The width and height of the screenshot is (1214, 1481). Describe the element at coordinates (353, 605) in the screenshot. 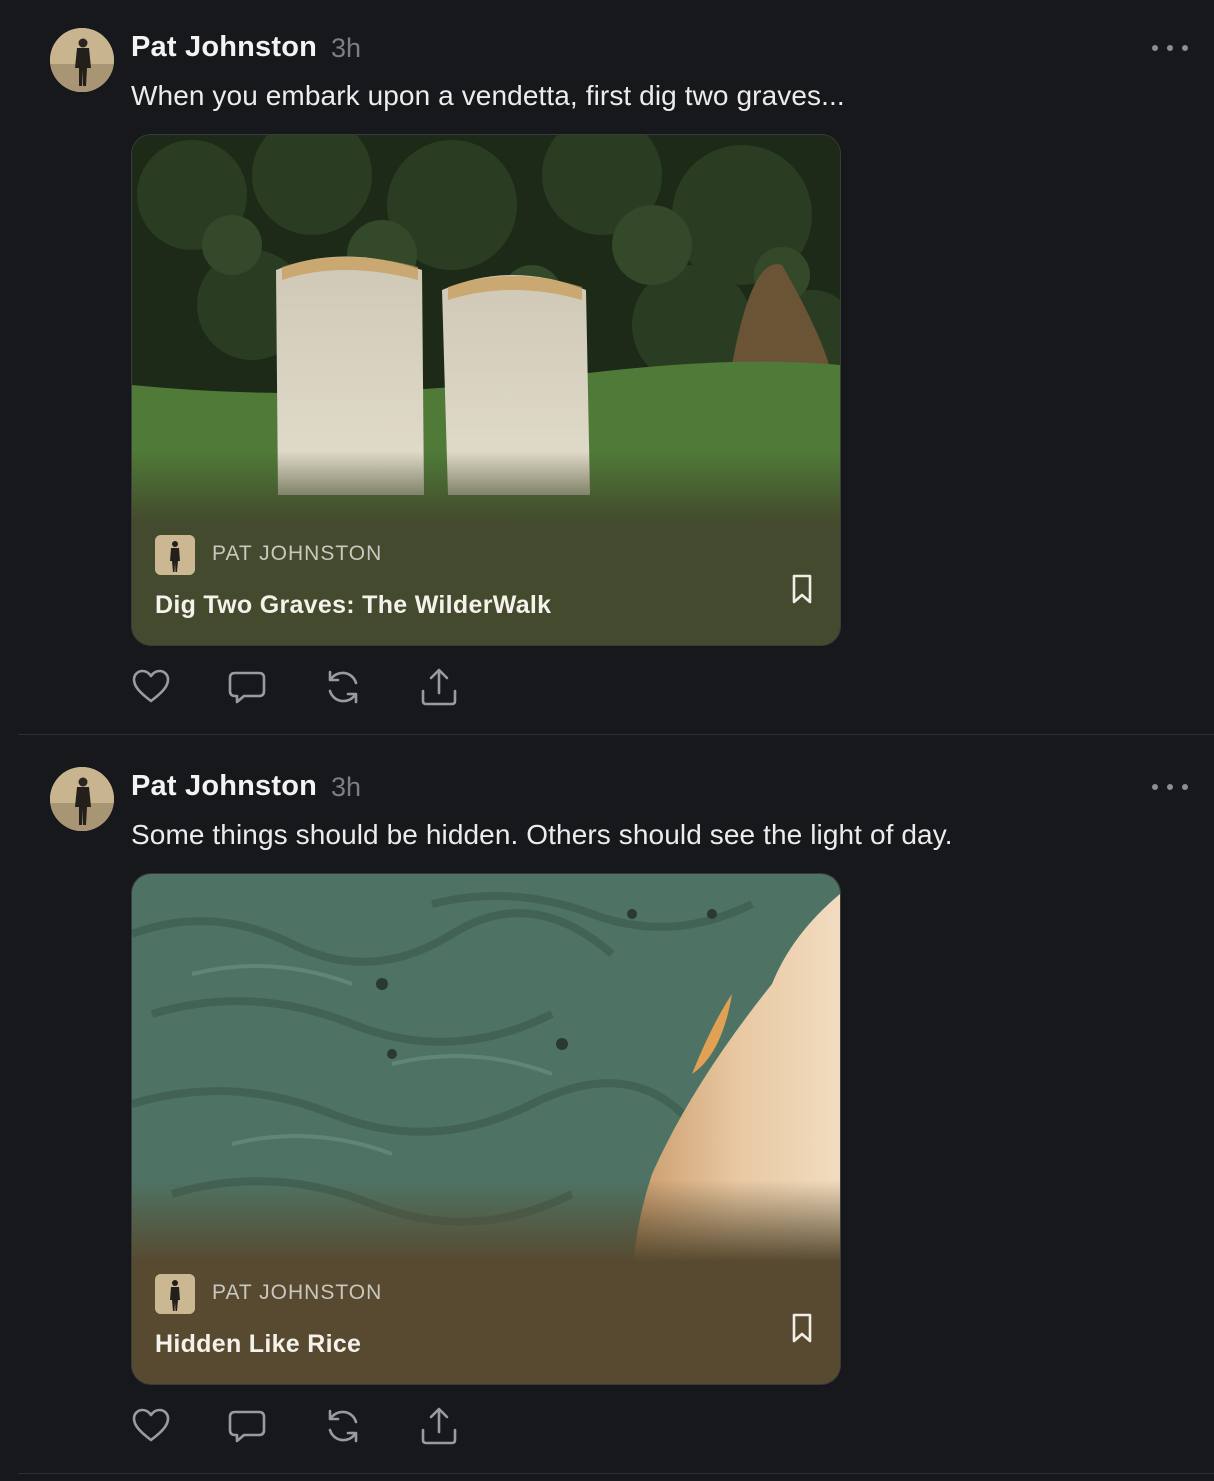

I see `card-title: Dig Two Graves: The WilderWalk` at that location.